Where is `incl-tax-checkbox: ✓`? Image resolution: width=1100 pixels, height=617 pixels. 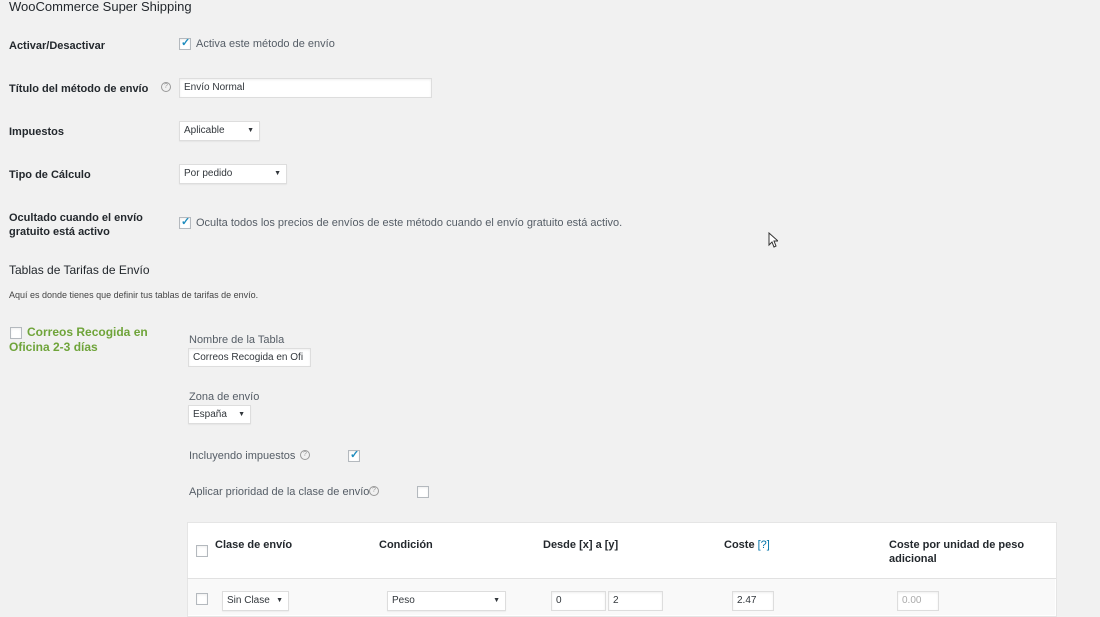
incl-tax-checkbox: ✓ is located at coordinates (354, 455).